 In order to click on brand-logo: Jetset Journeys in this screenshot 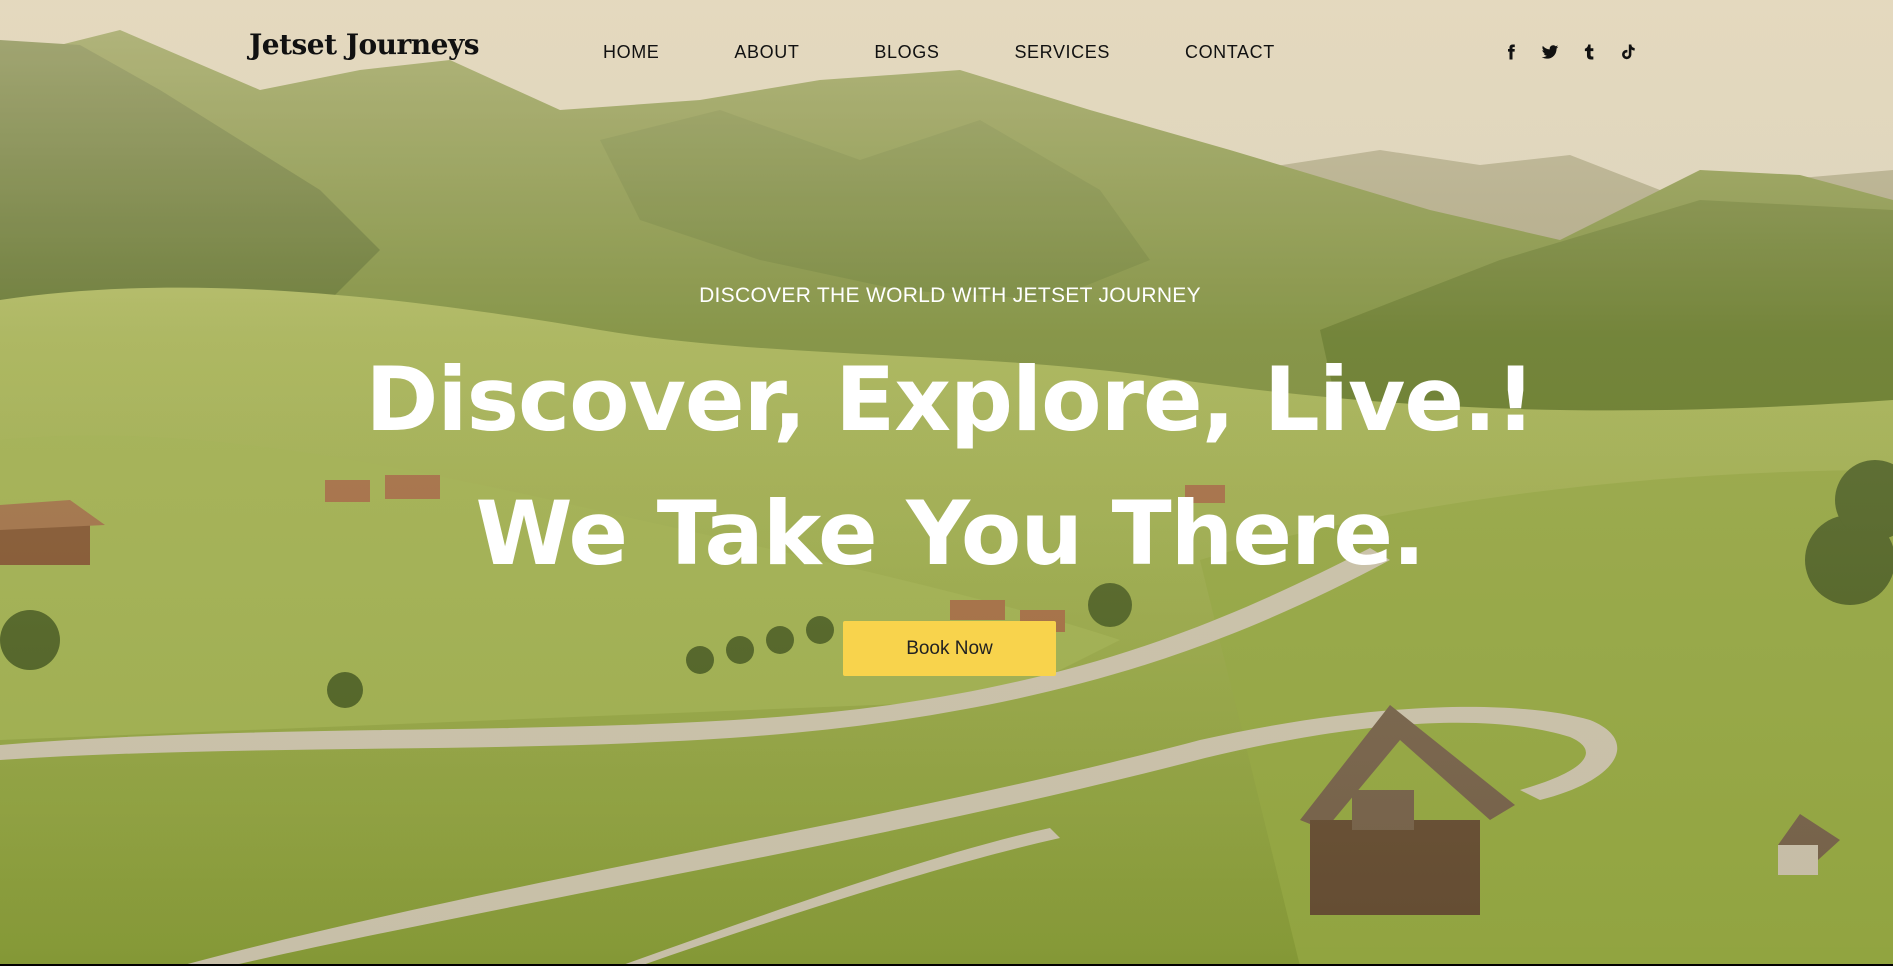, I will do `click(364, 44)`.